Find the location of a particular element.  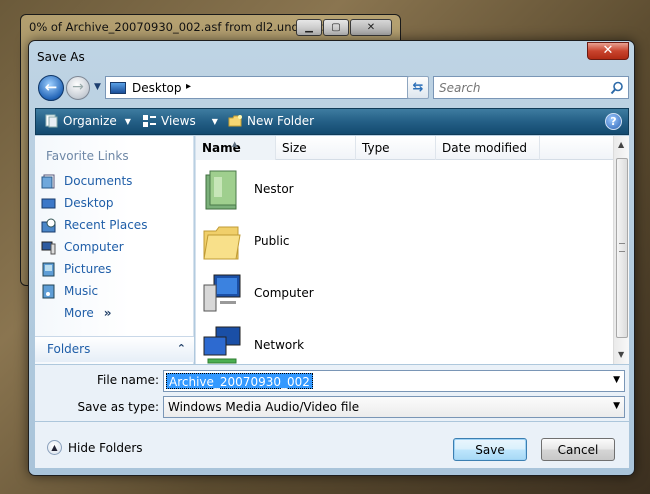

navigation-bar: ← → ▼ Desktop ▸ ▼ ⇆ is located at coordinates (332, 88).